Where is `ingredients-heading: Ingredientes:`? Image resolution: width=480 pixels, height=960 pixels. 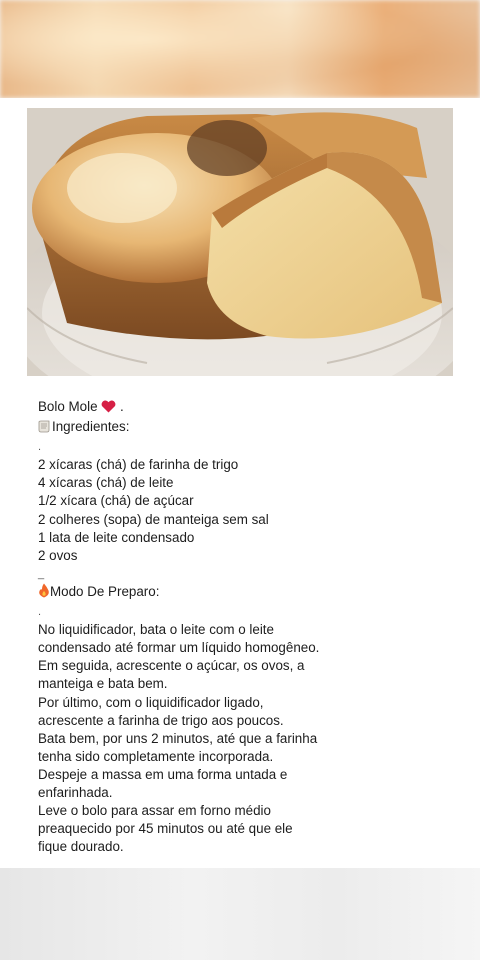
ingredients-heading: Ingredientes: is located at coordinates (91, 427).